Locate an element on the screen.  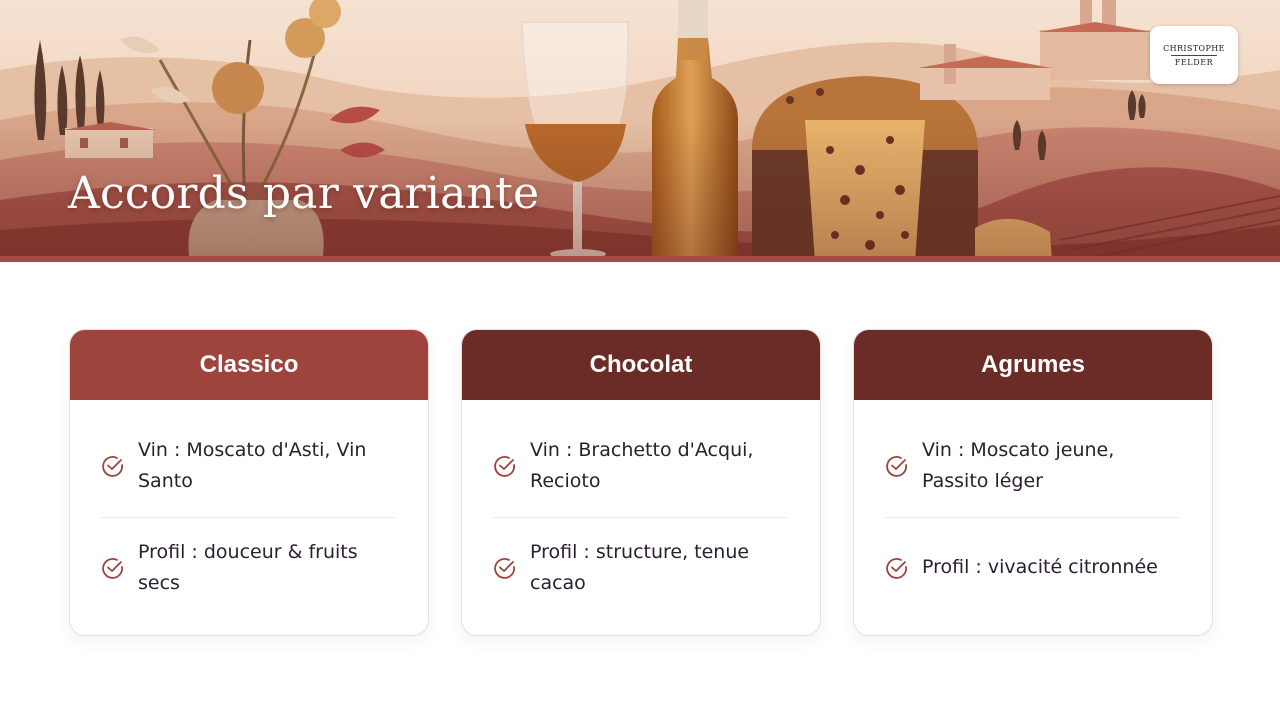
item-text: Vin : Brachetto d'Acqui, Recioto is located at coordinates (641, 466).